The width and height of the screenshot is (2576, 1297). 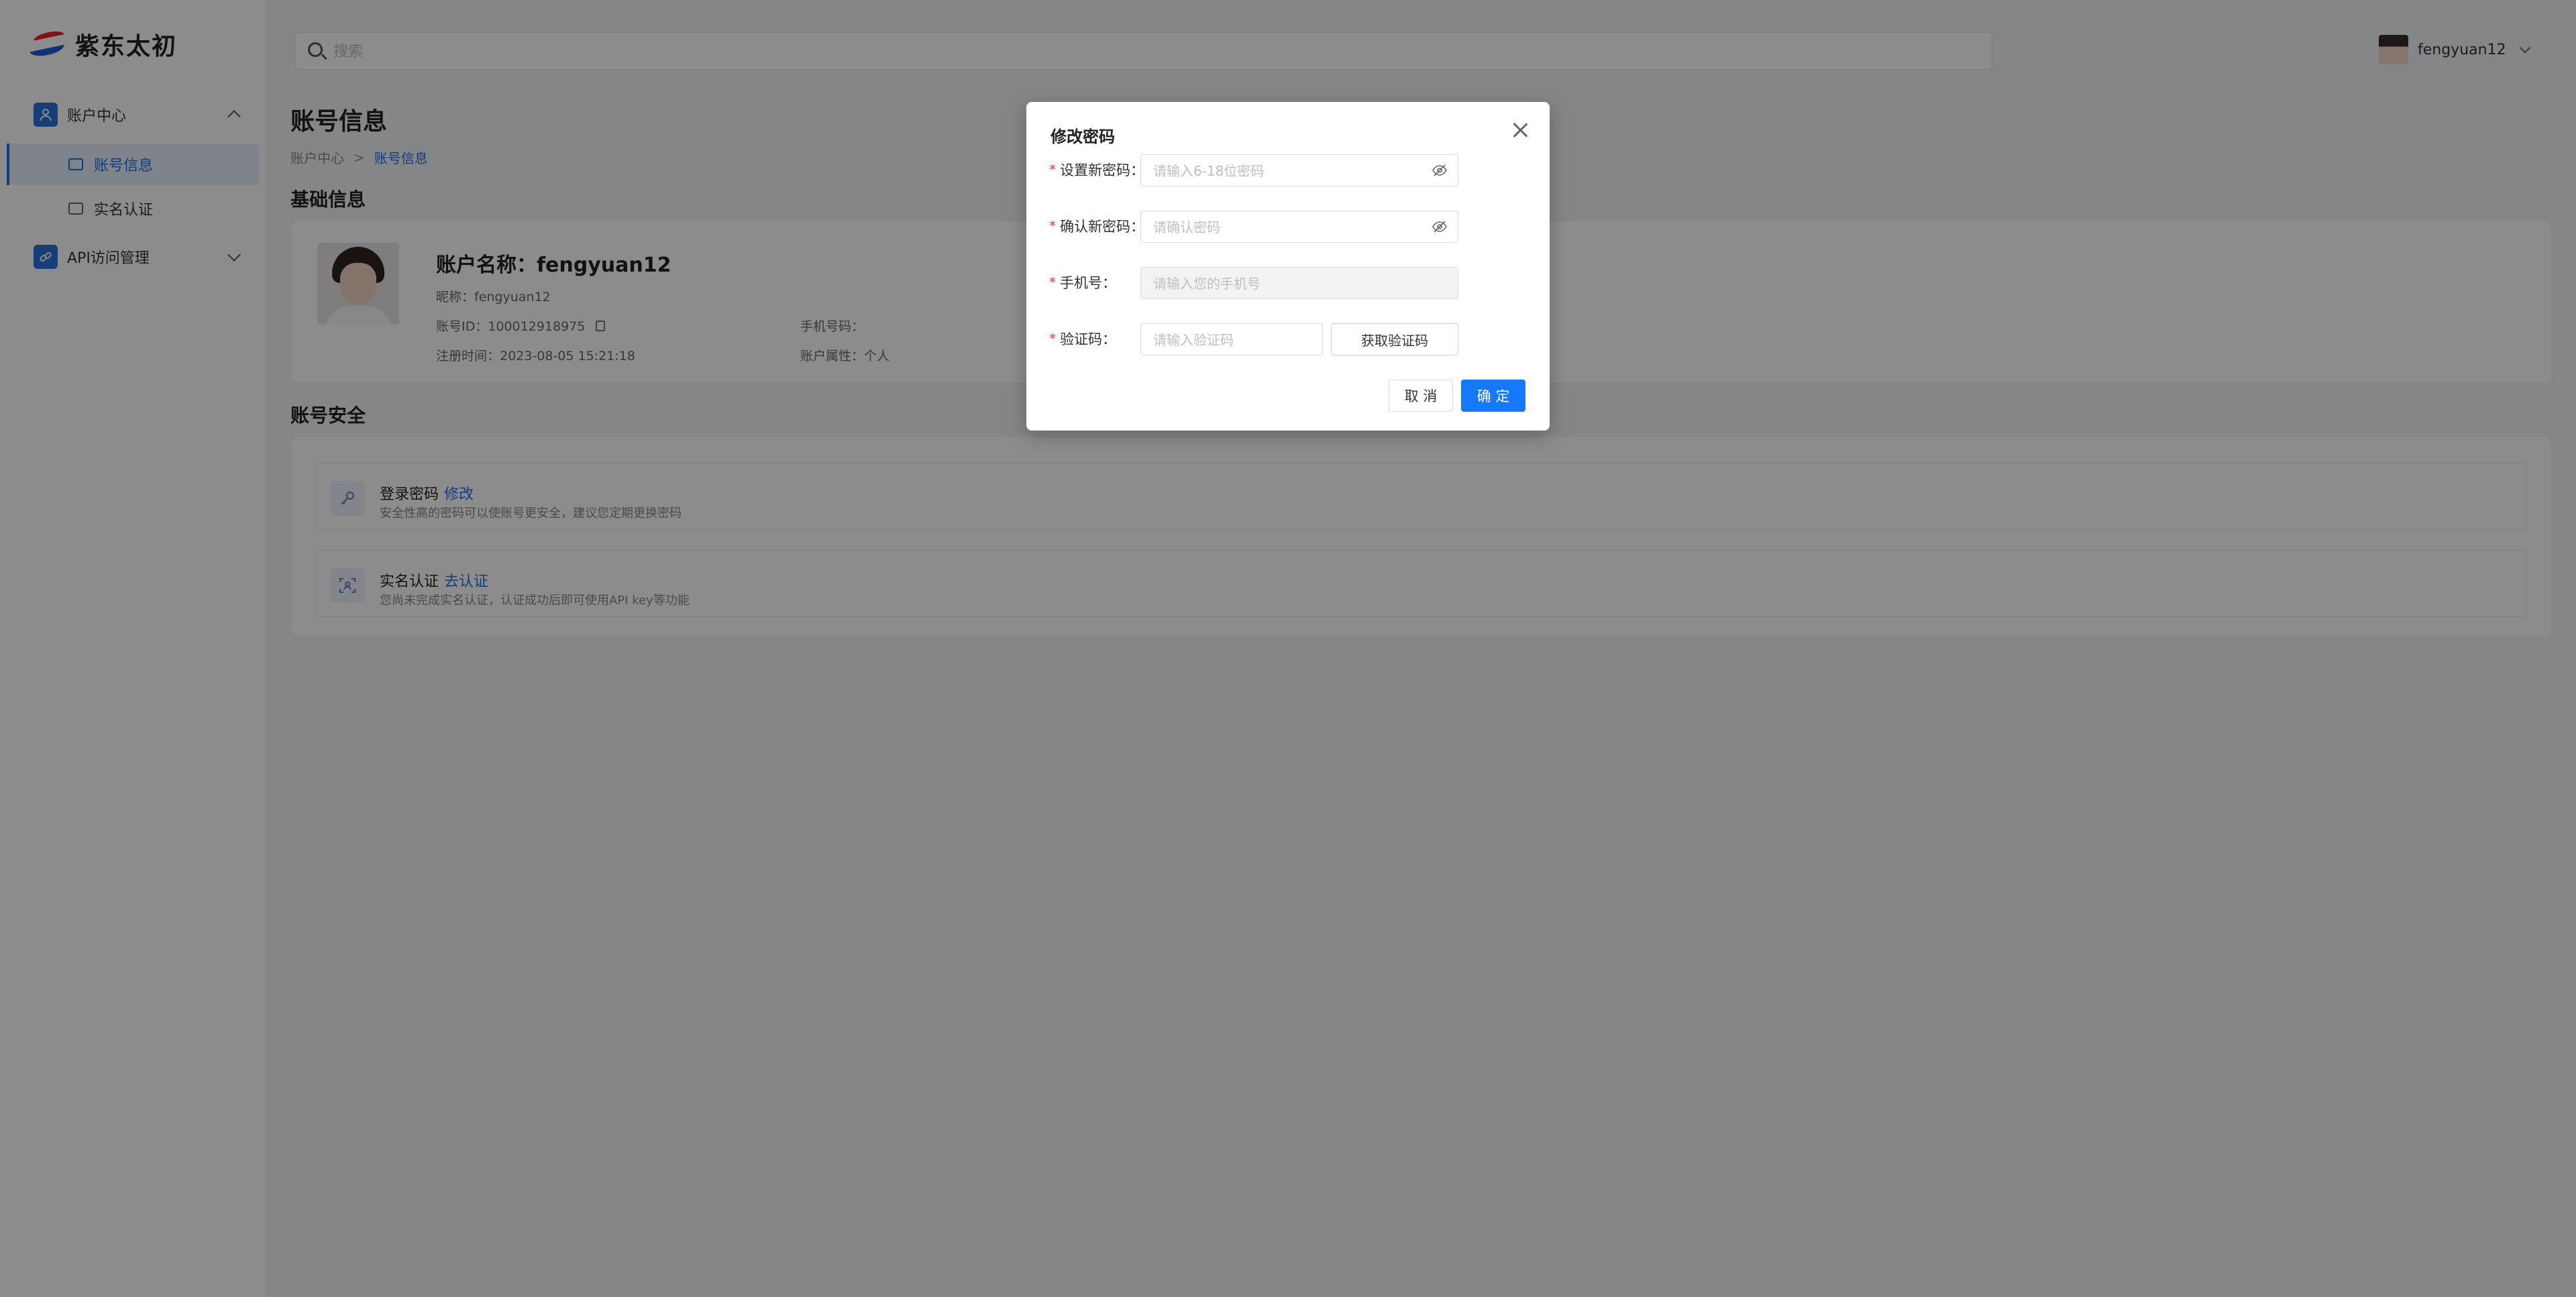 I want to click on label-text: 设置新密码：, so click(x=1102, y=170).